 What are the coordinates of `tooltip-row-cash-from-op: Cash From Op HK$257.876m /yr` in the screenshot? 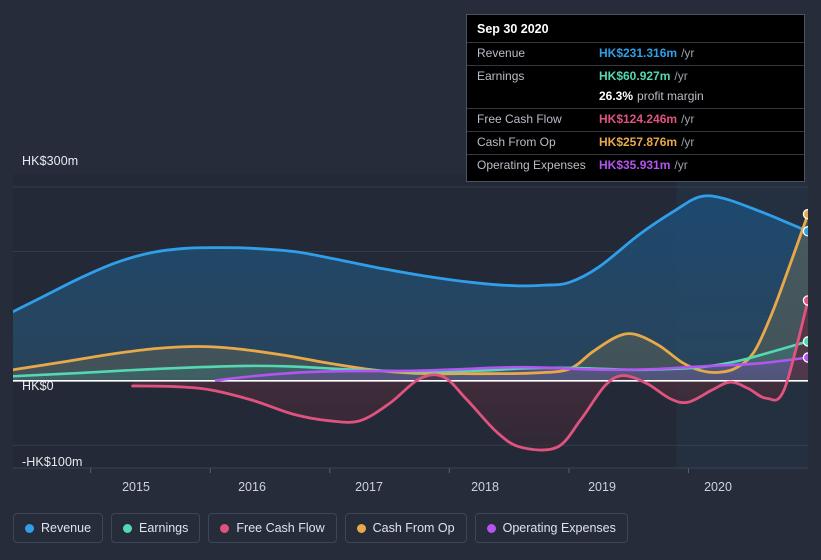 It's located at (635, 142).